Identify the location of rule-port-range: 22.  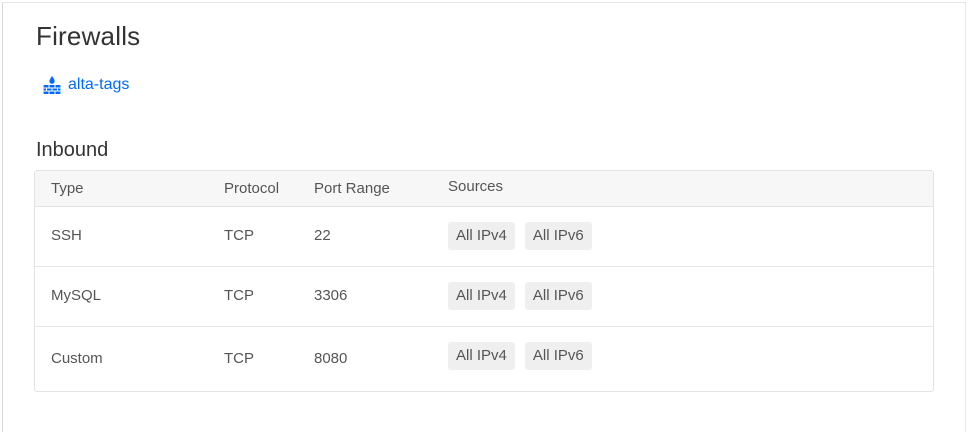
(322, 235).